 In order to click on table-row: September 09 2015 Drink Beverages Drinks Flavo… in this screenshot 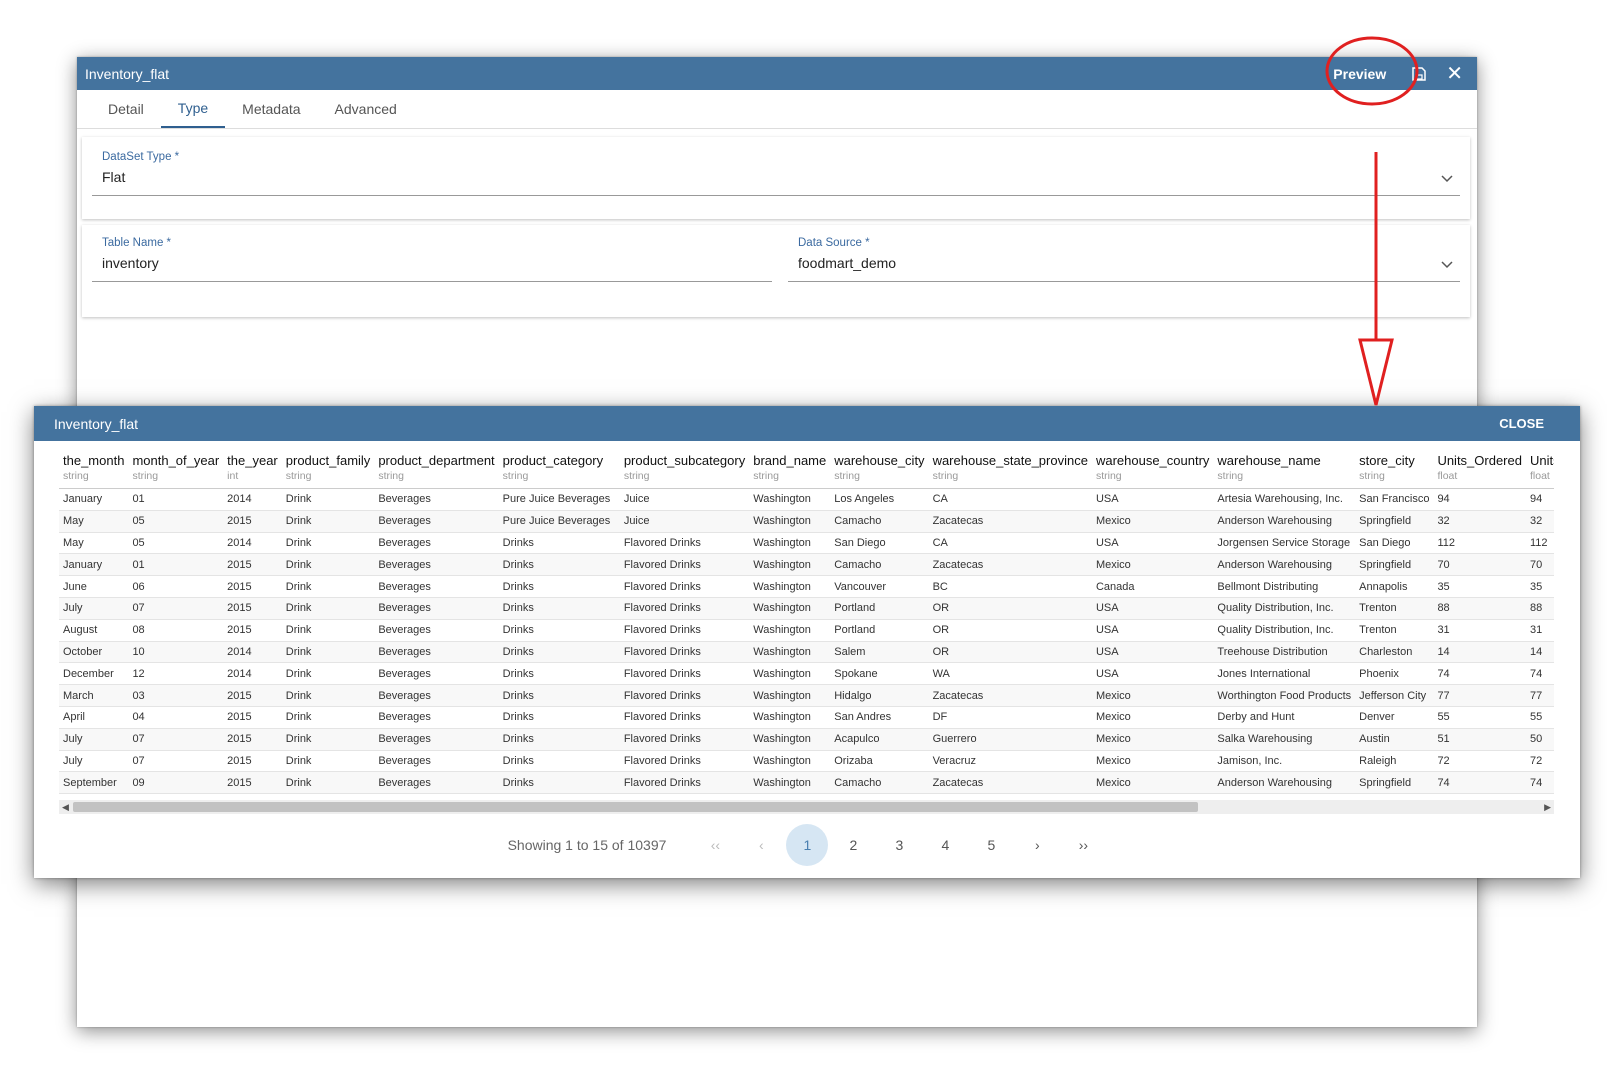, I will do `click(806, 783)`.